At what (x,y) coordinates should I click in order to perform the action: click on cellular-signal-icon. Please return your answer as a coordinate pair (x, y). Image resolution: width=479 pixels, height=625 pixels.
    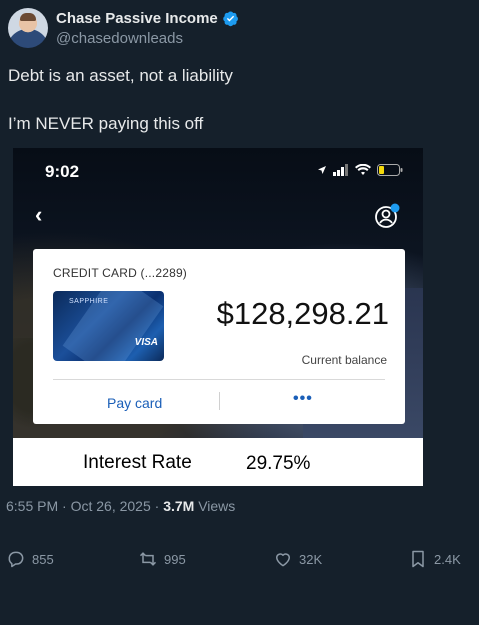
    Looking at the image, I should click on (340, 170).